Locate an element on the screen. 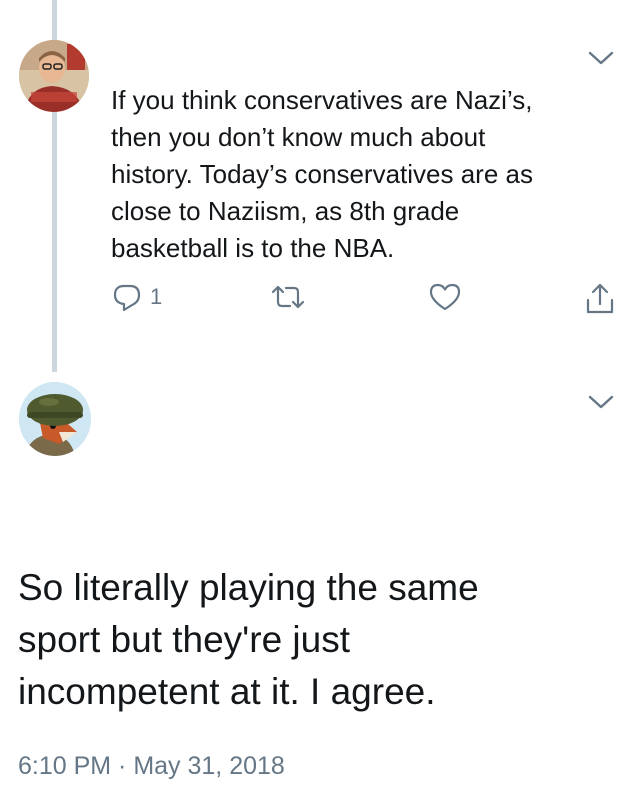 This screenshot has height=790, width=640. tweet-text-line: history. Today’s conservatives are as is located at coordinates (322, 174).